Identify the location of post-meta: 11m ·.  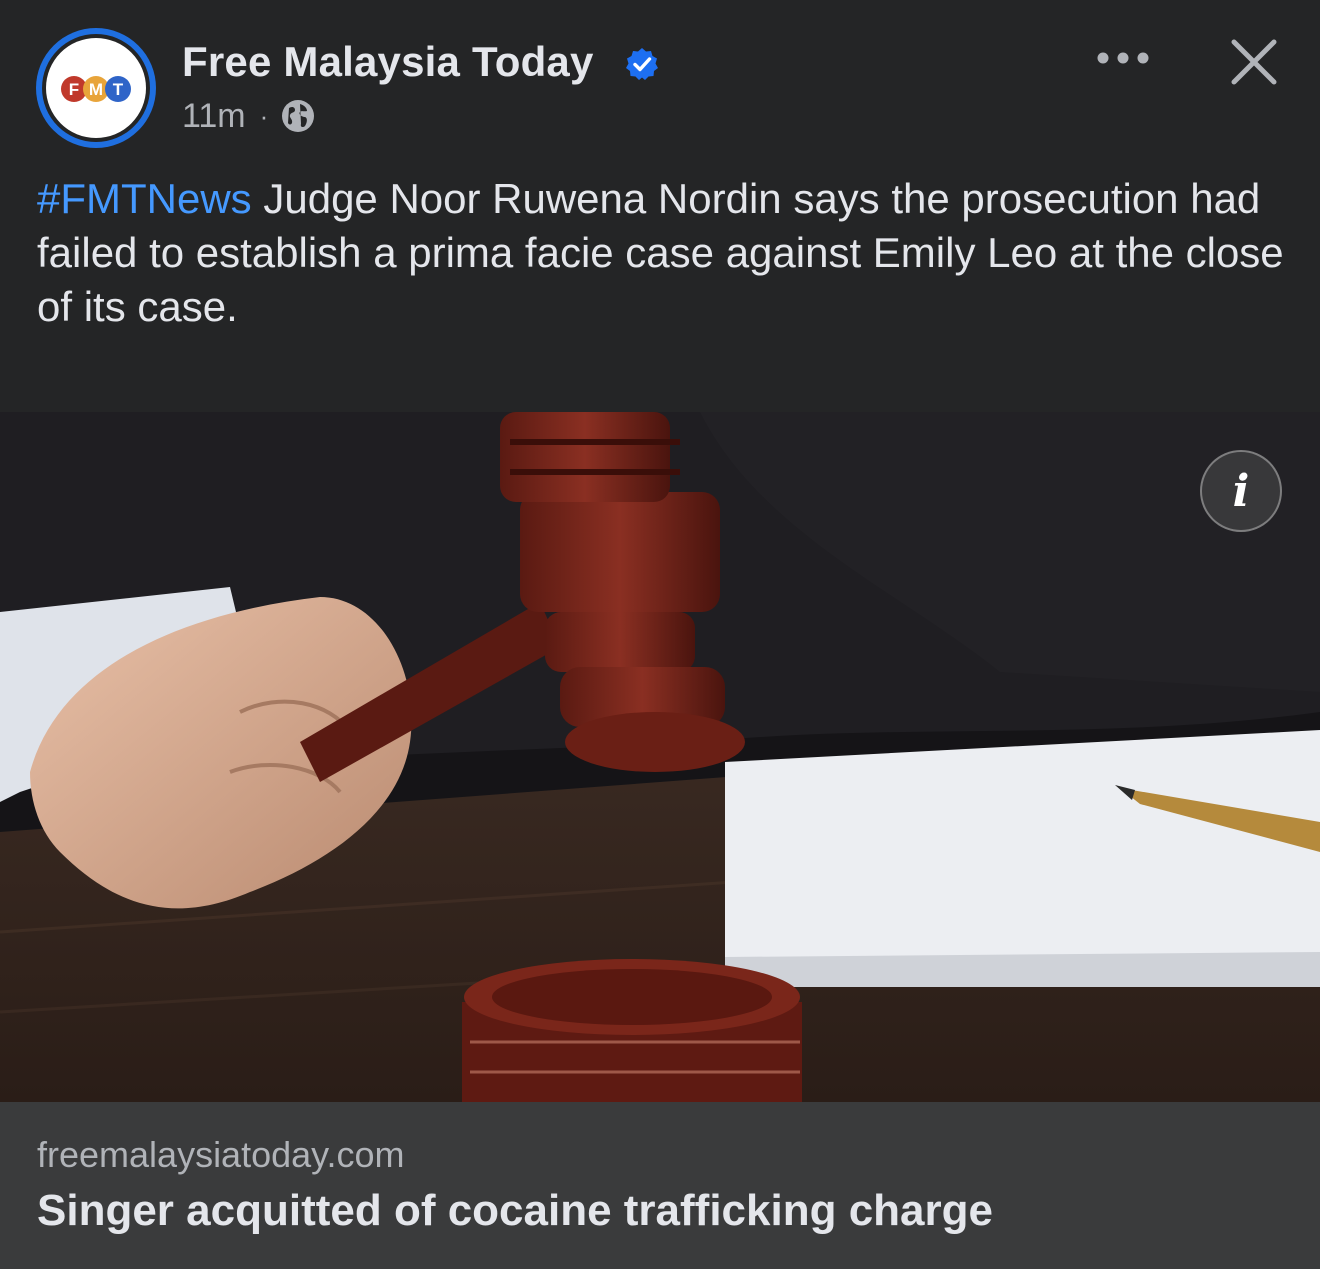
(249, 116).